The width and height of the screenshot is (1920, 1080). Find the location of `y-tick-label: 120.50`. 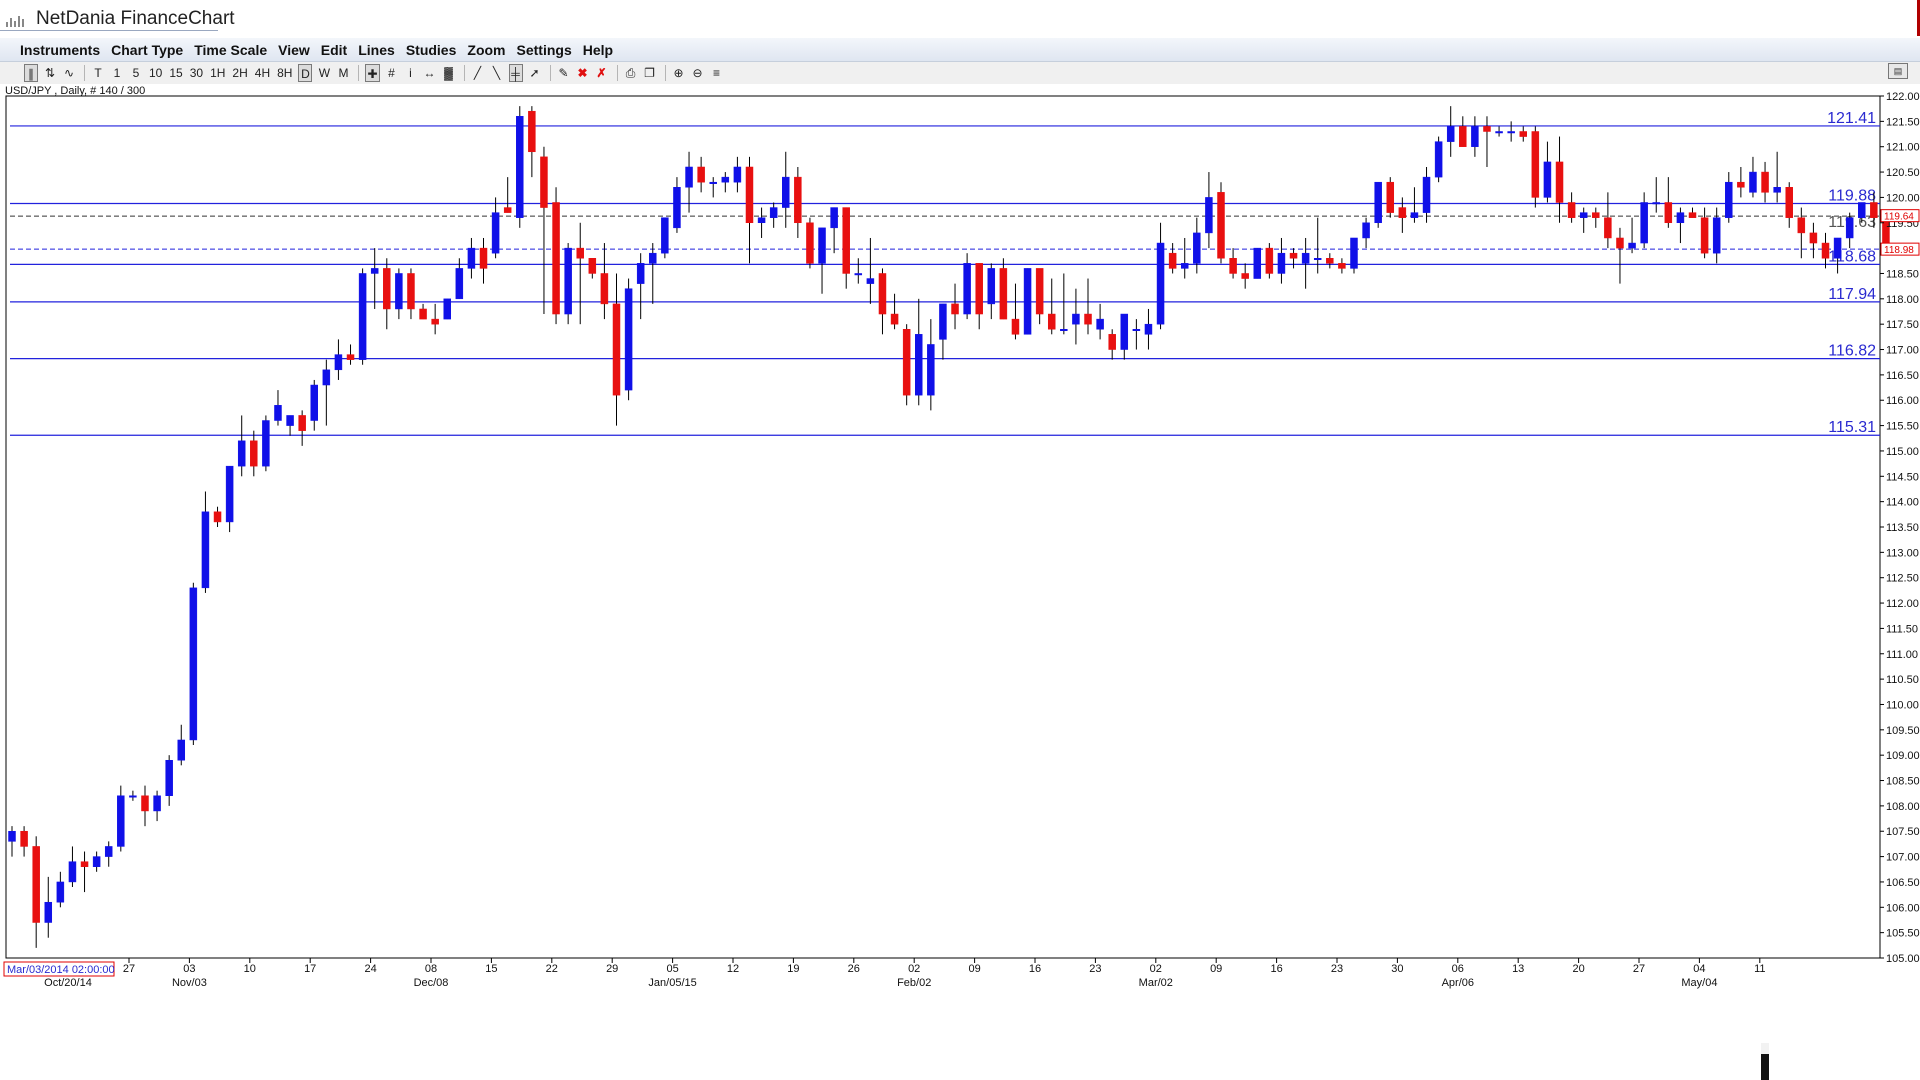

y-tick-label: 120.50 is located at coordinates (1903, 173).